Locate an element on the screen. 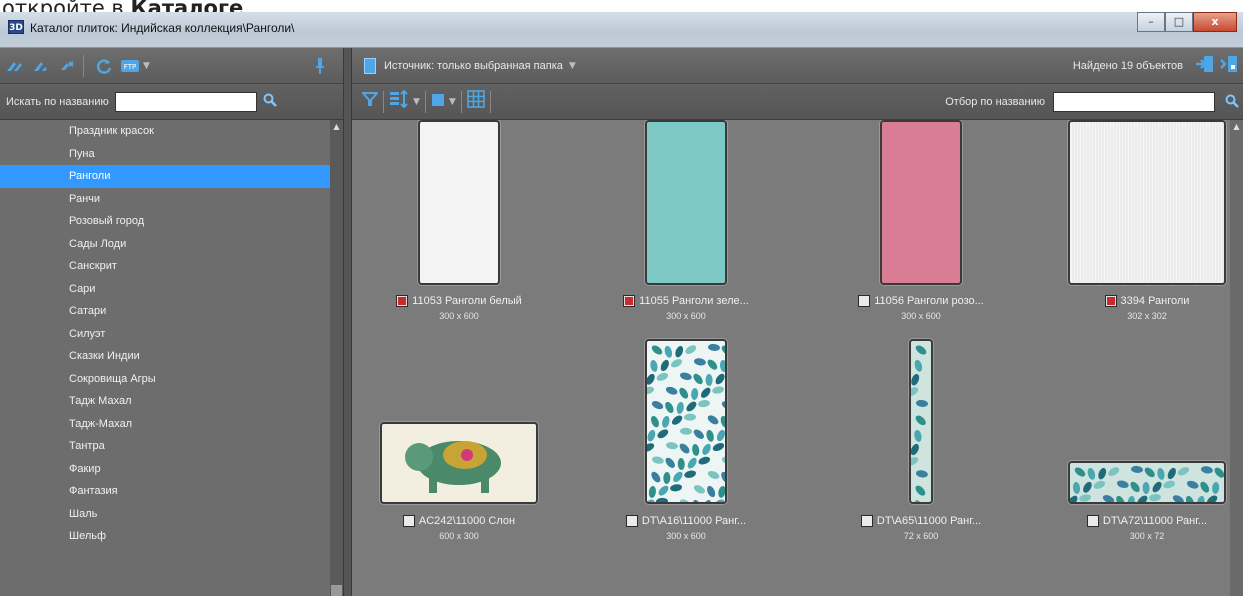 The height and width of the screenshot is (596, 1243). tree-item: Пуна is located at coordinates (165, 154).